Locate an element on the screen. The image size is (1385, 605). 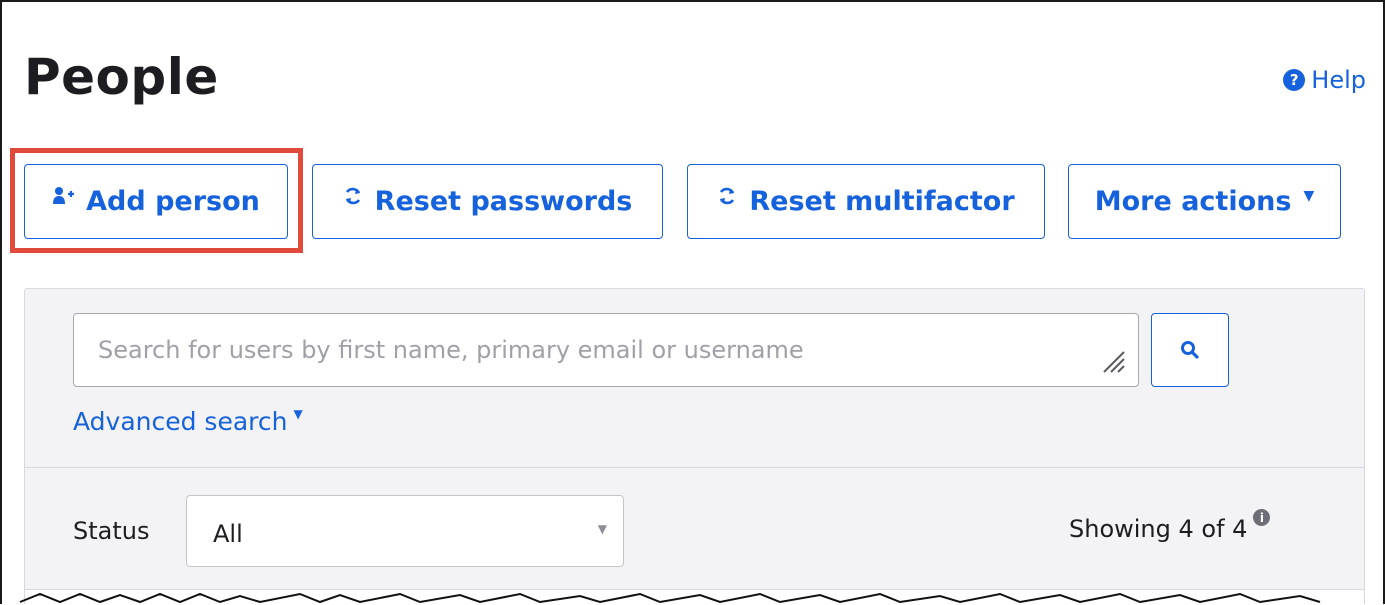
advanced-search-link: Advanced search ▼ is located at coordinates (188, 421).